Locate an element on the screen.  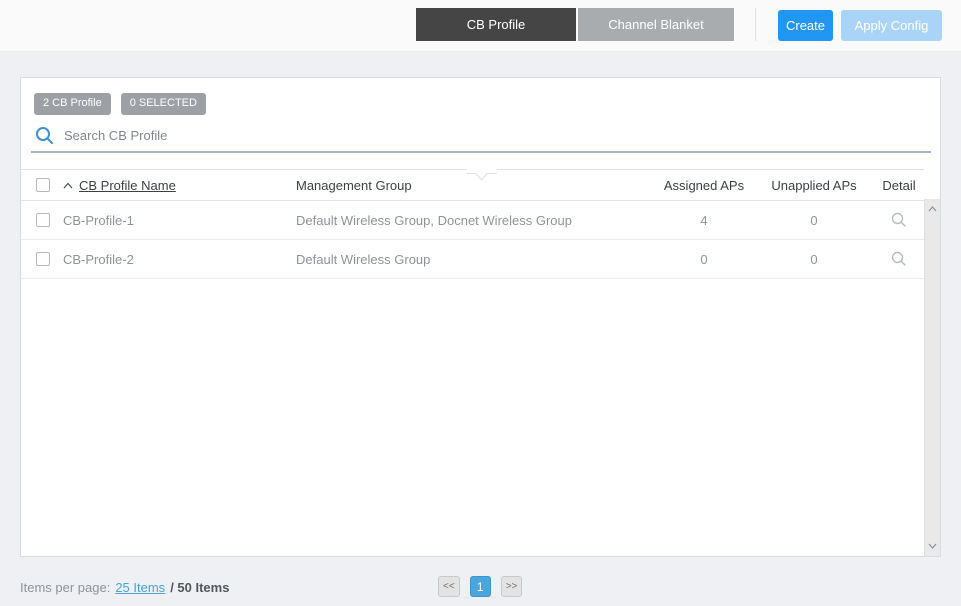
assigned-aps-cell: 4 is located at coordinates (704, 220).